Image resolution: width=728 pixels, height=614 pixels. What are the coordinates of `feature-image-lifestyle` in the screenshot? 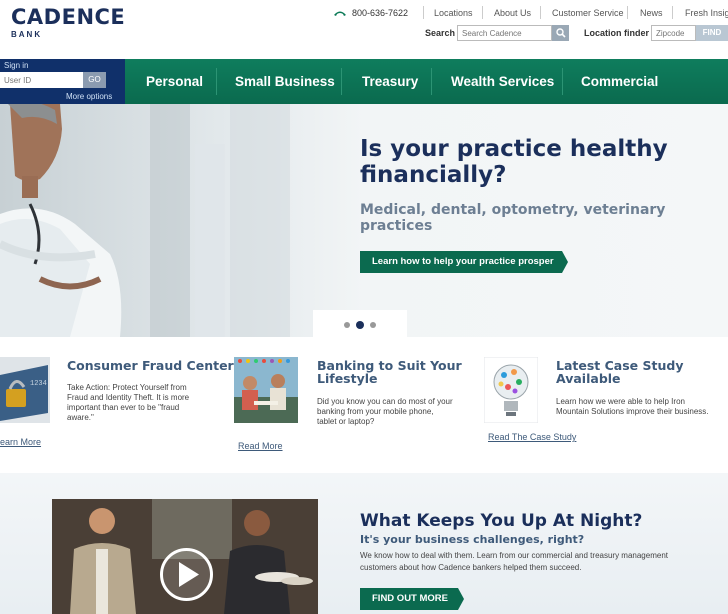 It's located at (266, 390).